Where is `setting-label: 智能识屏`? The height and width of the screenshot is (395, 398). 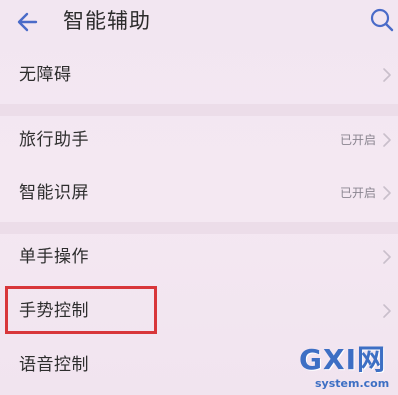
setting-label: 智能识屏 is located at coordinates (54, 193).